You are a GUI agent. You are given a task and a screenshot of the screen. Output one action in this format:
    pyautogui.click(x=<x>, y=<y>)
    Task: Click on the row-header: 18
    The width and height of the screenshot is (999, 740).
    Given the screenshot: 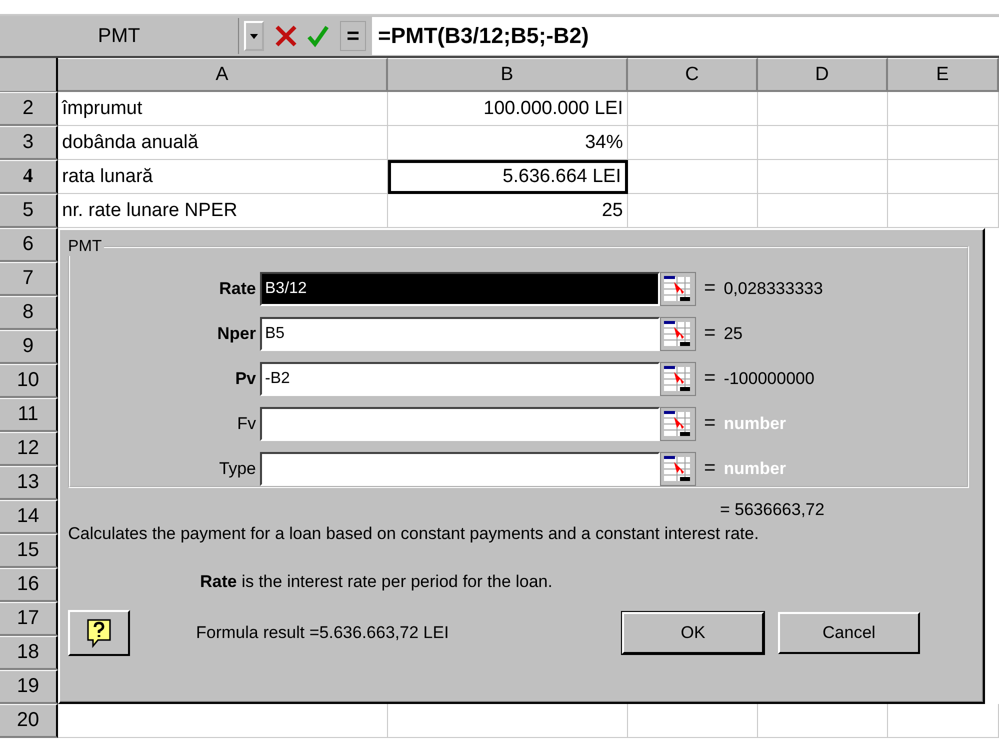 What is the action you would take?
    pyautogui.click(x=29, y=653)
    